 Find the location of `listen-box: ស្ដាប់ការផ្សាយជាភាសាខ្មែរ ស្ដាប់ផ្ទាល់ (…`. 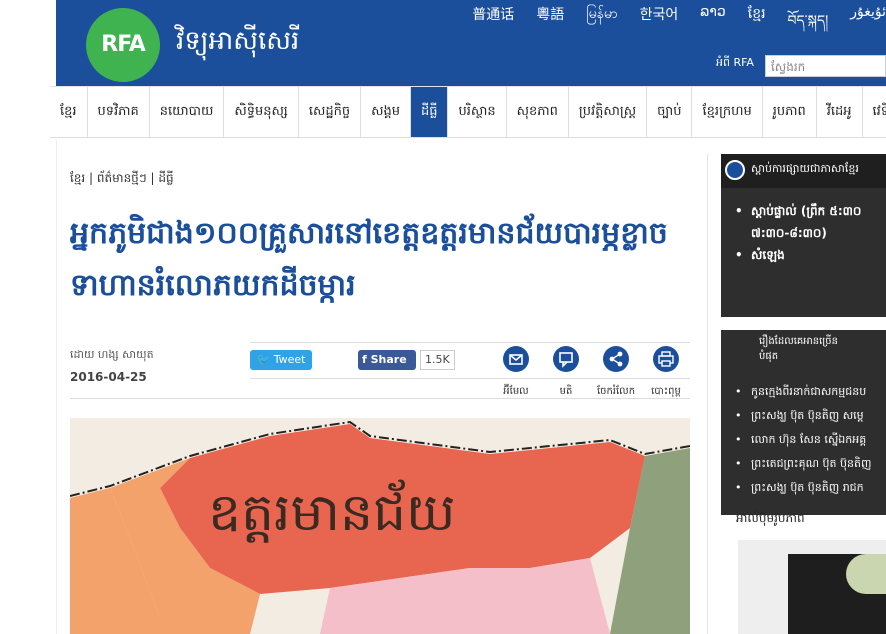

listen-box: ស្ដាប់ការផ្សាយជាភាសាខ្មែរ ស្ដាប់ផ្ទាល់ (… is located at coordinates (803, 235).